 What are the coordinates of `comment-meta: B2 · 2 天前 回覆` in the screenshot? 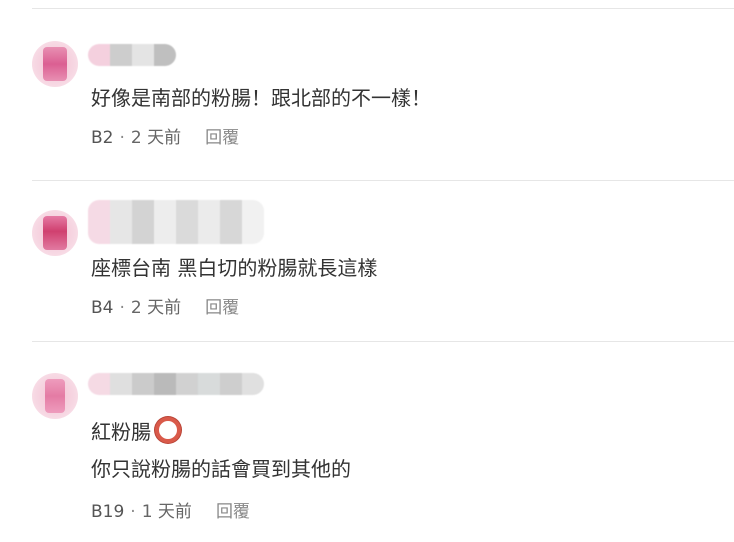 It's located at (165, 138).